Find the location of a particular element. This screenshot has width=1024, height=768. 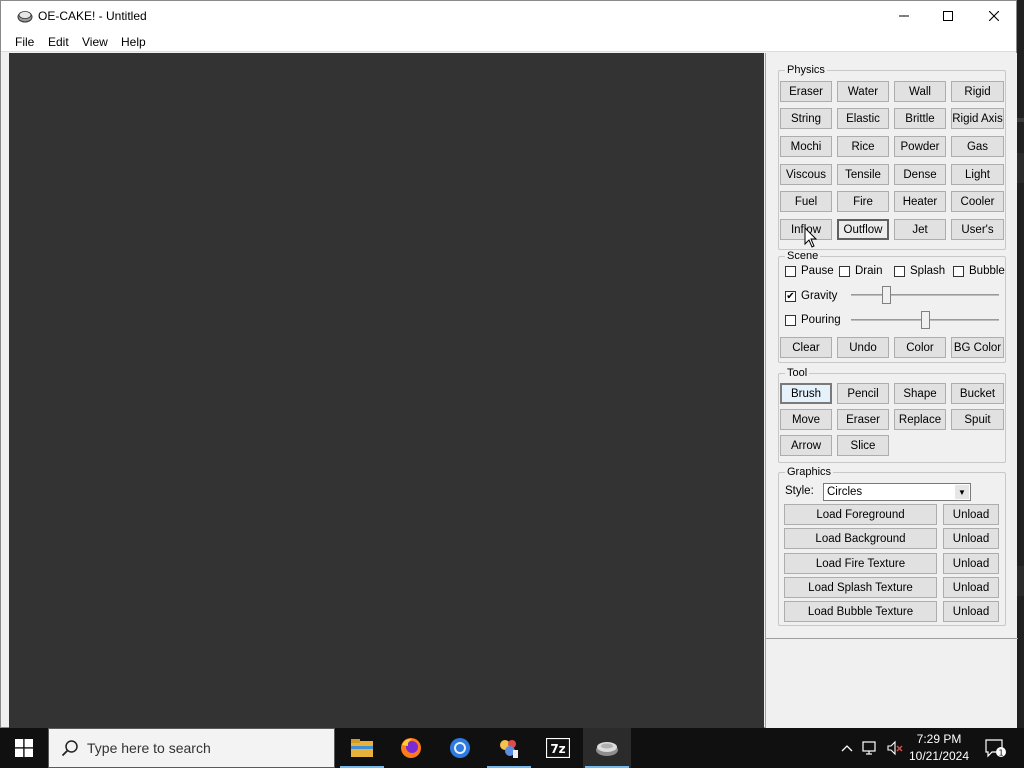

clear-button: Clear is located at coordinates (806, 347).